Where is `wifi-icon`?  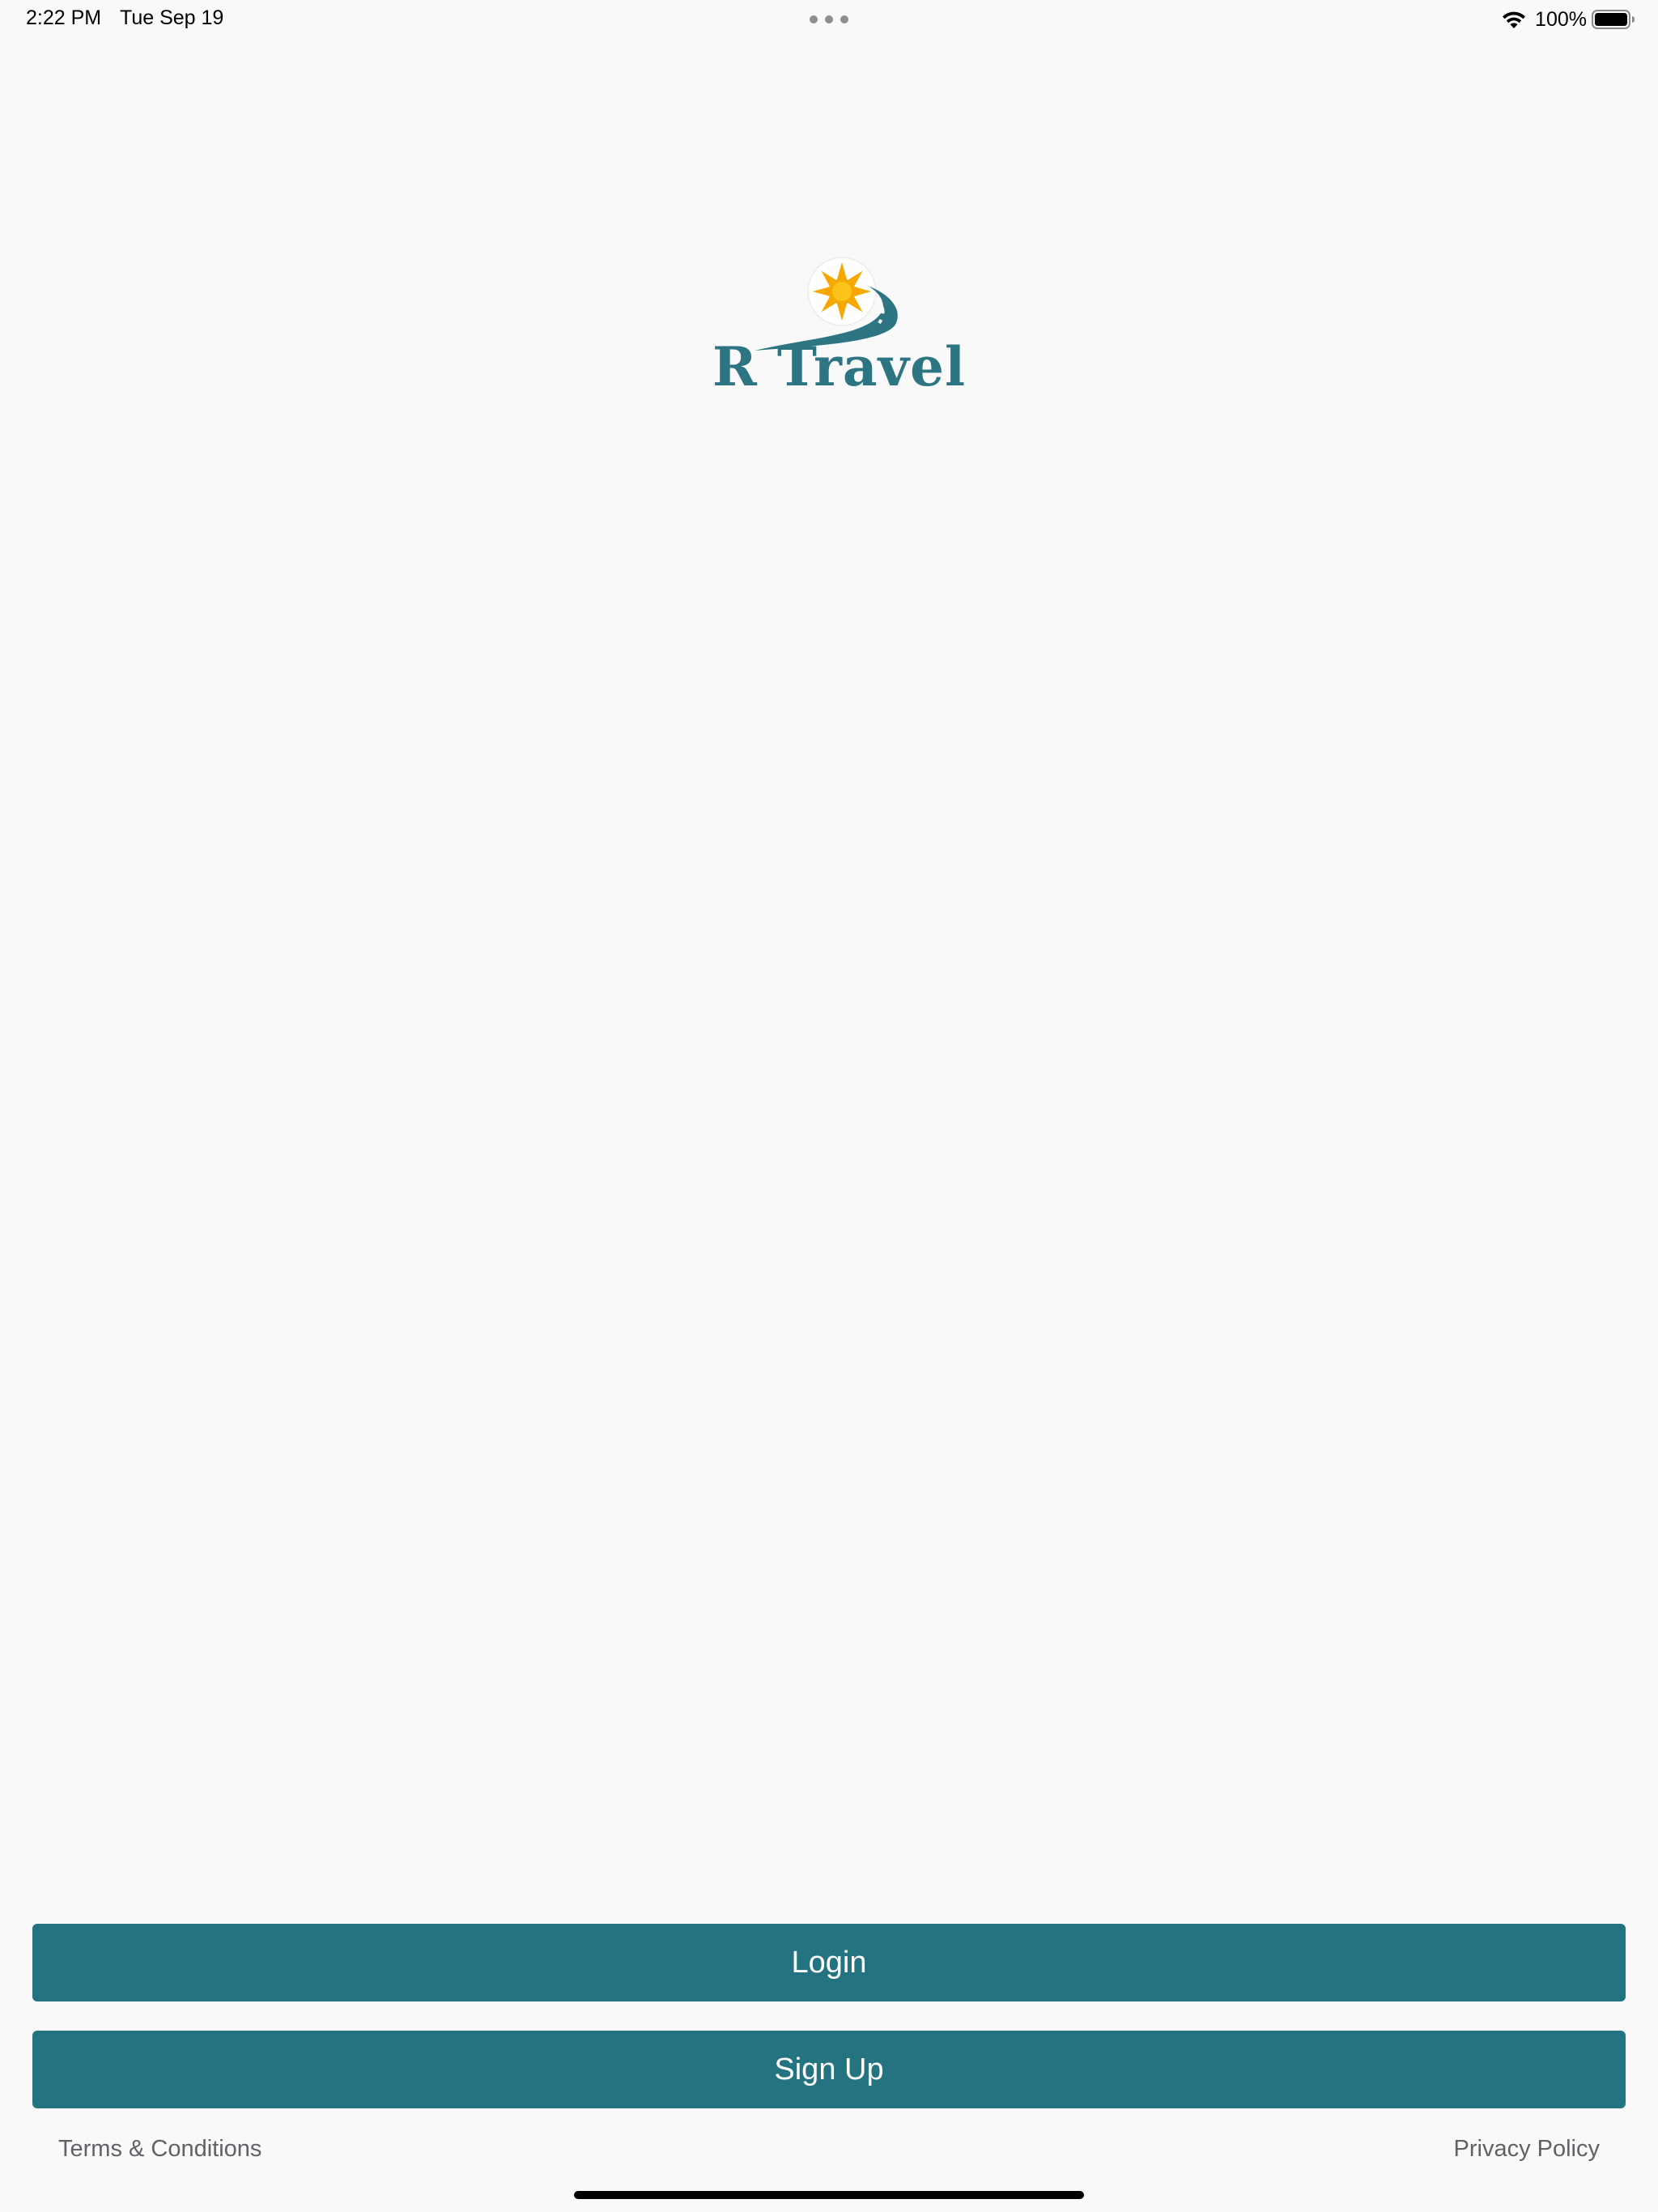
wifi-icon is located at coordinates (1514, 19).